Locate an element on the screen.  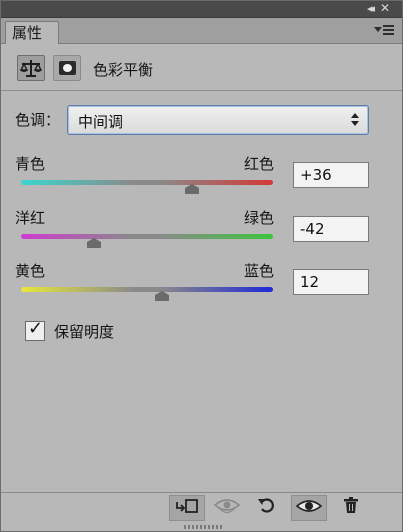
tab-properties: 属性 is located at coordinates (32, 32).